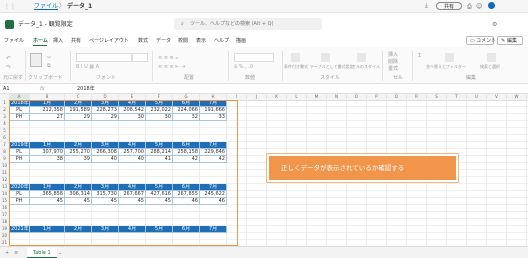 This screenshot has height=258, width=528. I want to click on pl-value-cell: 245,622, so click(213, 194).